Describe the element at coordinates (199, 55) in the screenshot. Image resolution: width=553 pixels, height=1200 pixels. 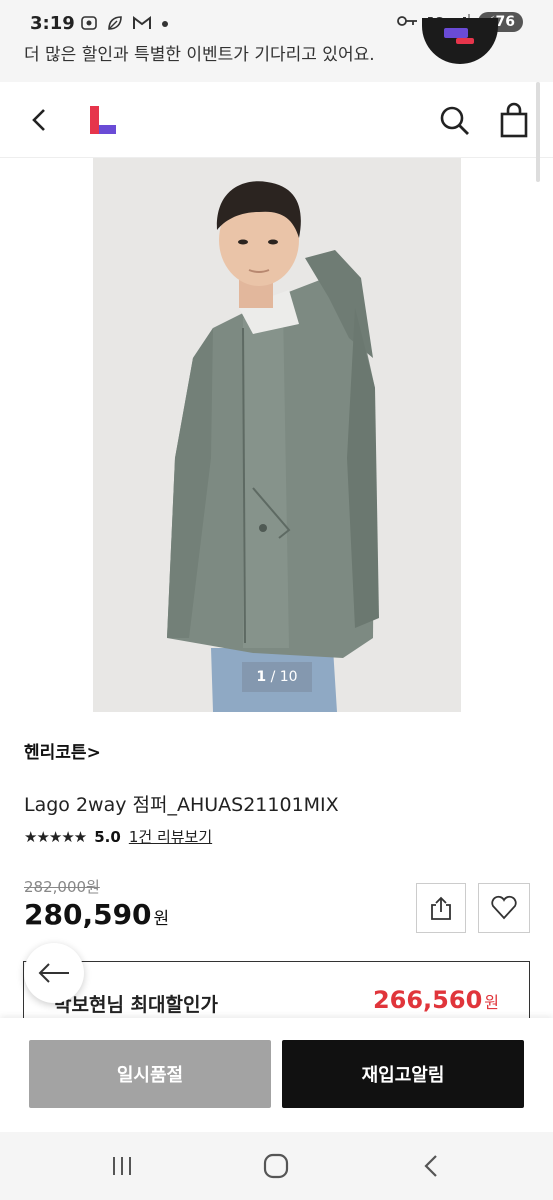
I see `promo-text: 더 많은 할인과 특별한 이벤트가 기다리고 있어요.` at that location.